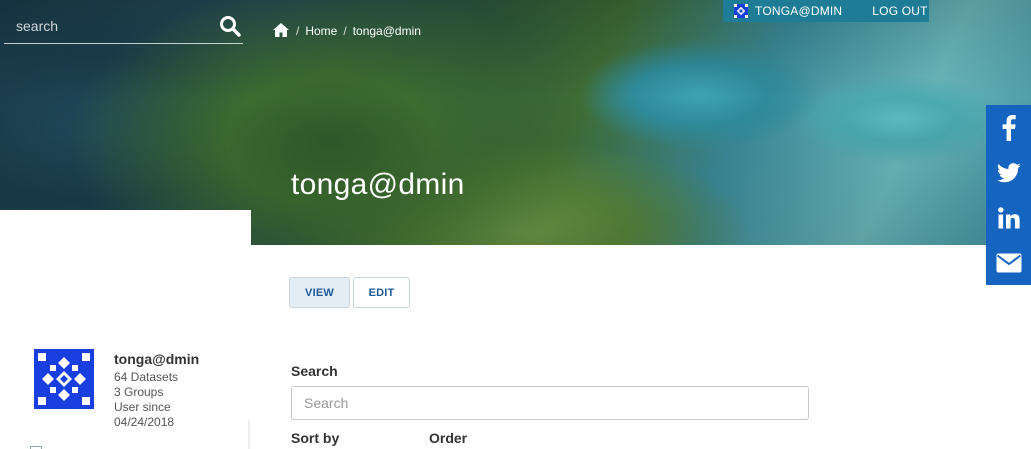 Image resolution: width=1031 pixels, height=449 pixels. Describe the element at coordinates (1008, 127) in the screenshot. I see `facebook-icon` at that location.